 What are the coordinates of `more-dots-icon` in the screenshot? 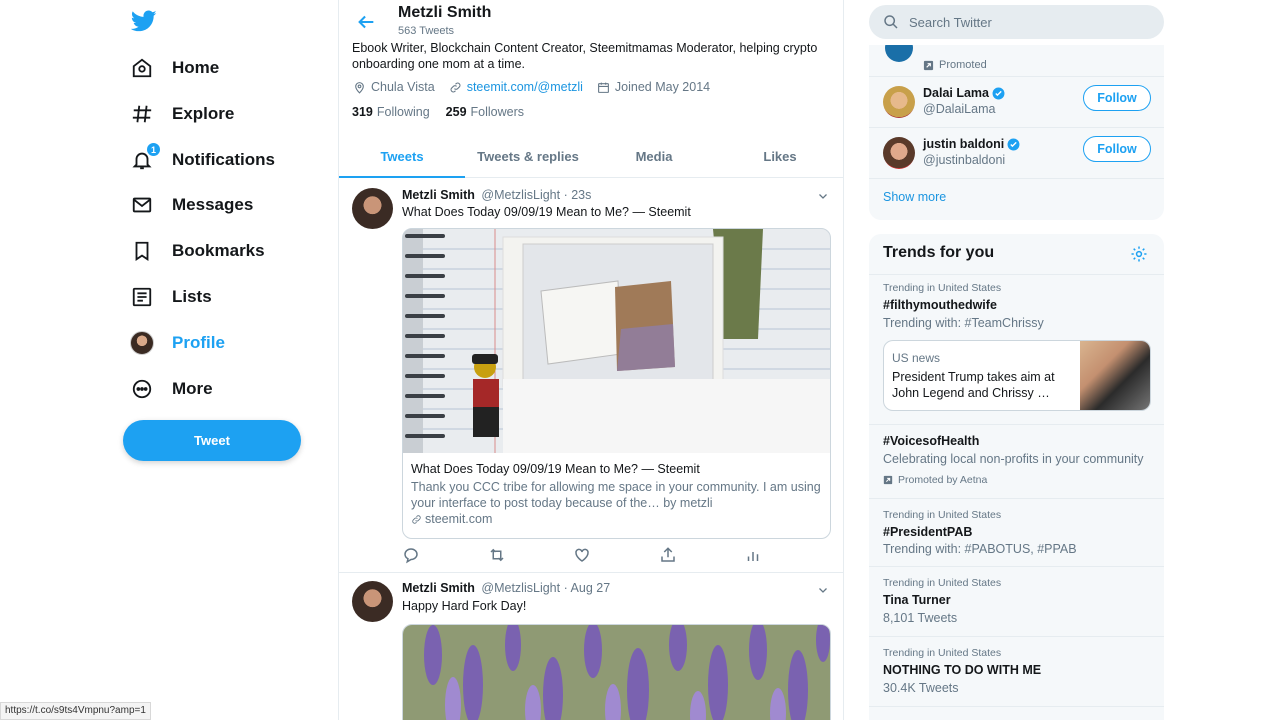 It's located at (142, 389).